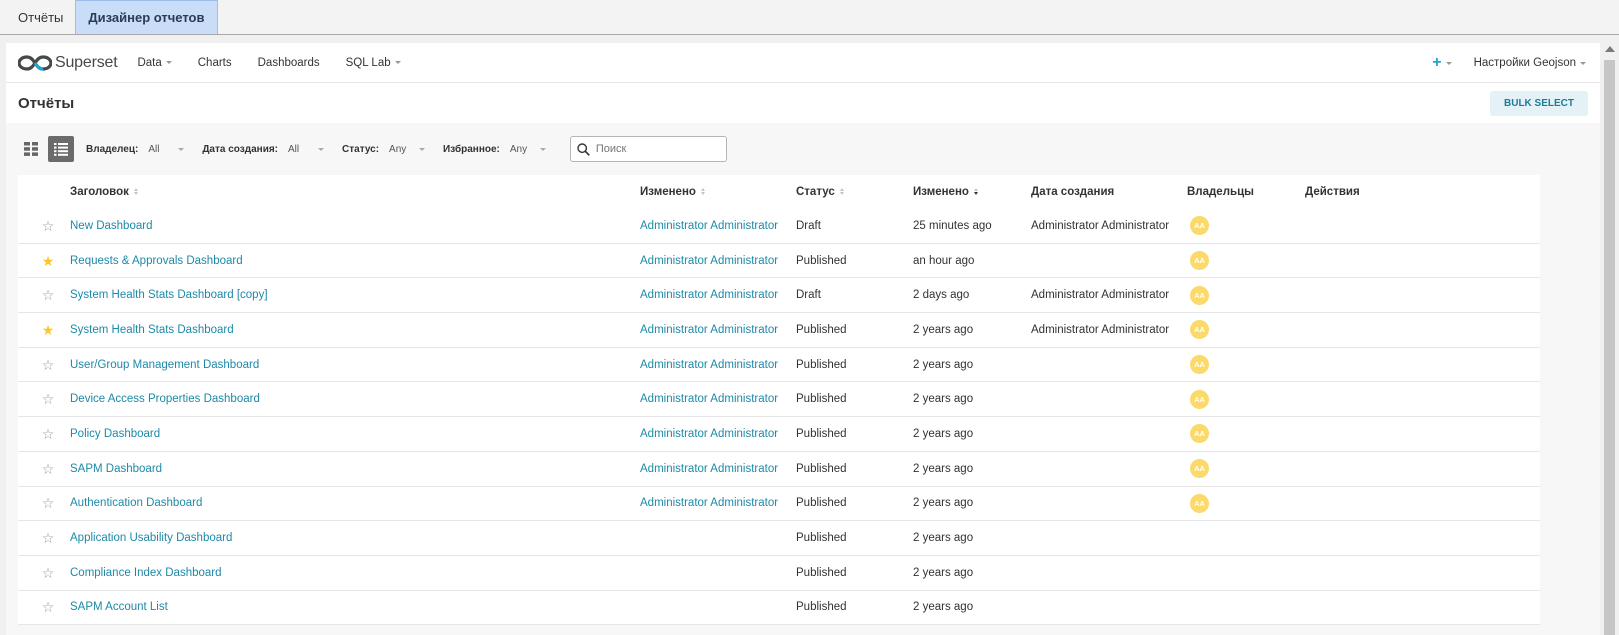  I want to click on scroll-thumb, so click(1609, 347).